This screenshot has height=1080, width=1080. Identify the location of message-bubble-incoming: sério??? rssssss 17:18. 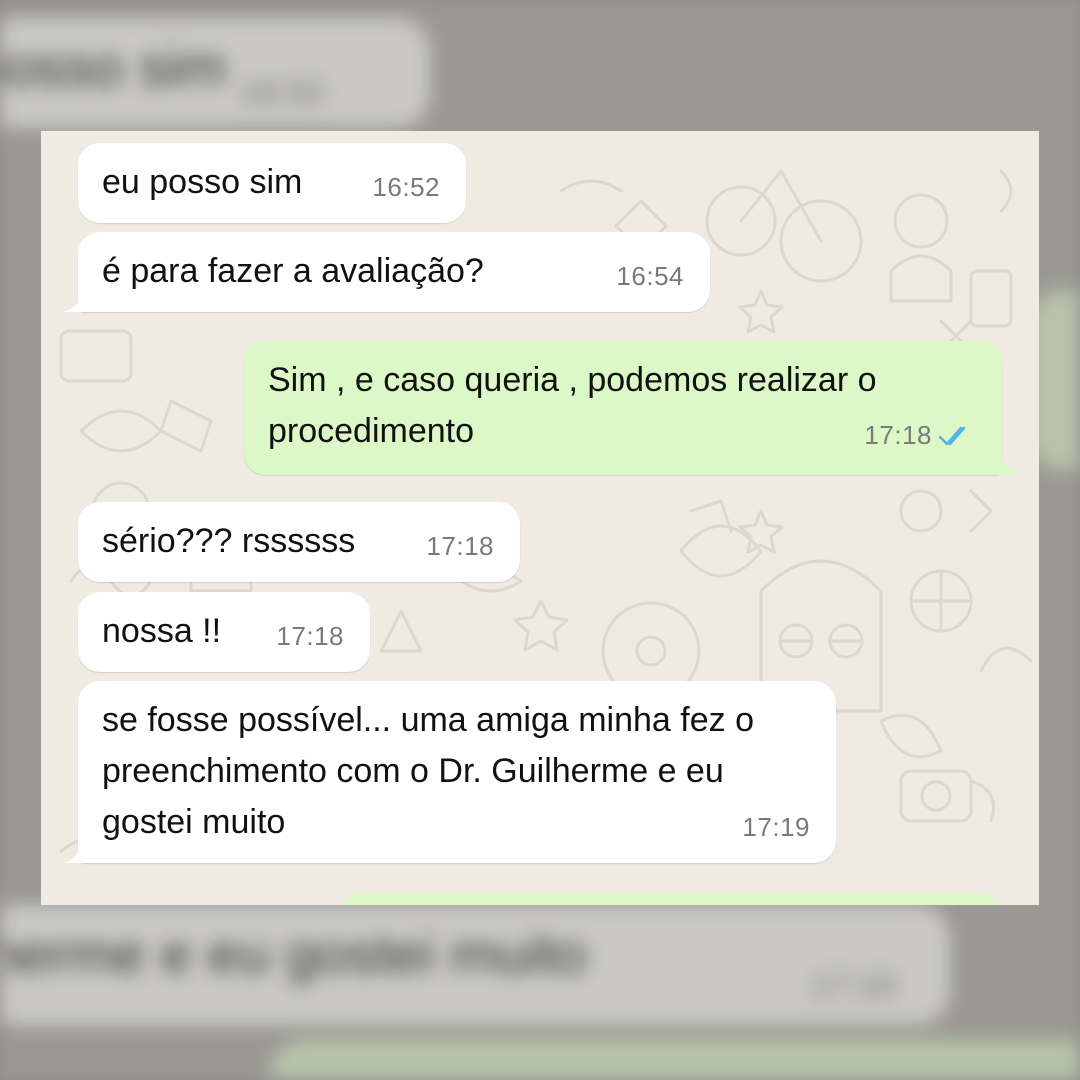
(299, 542).